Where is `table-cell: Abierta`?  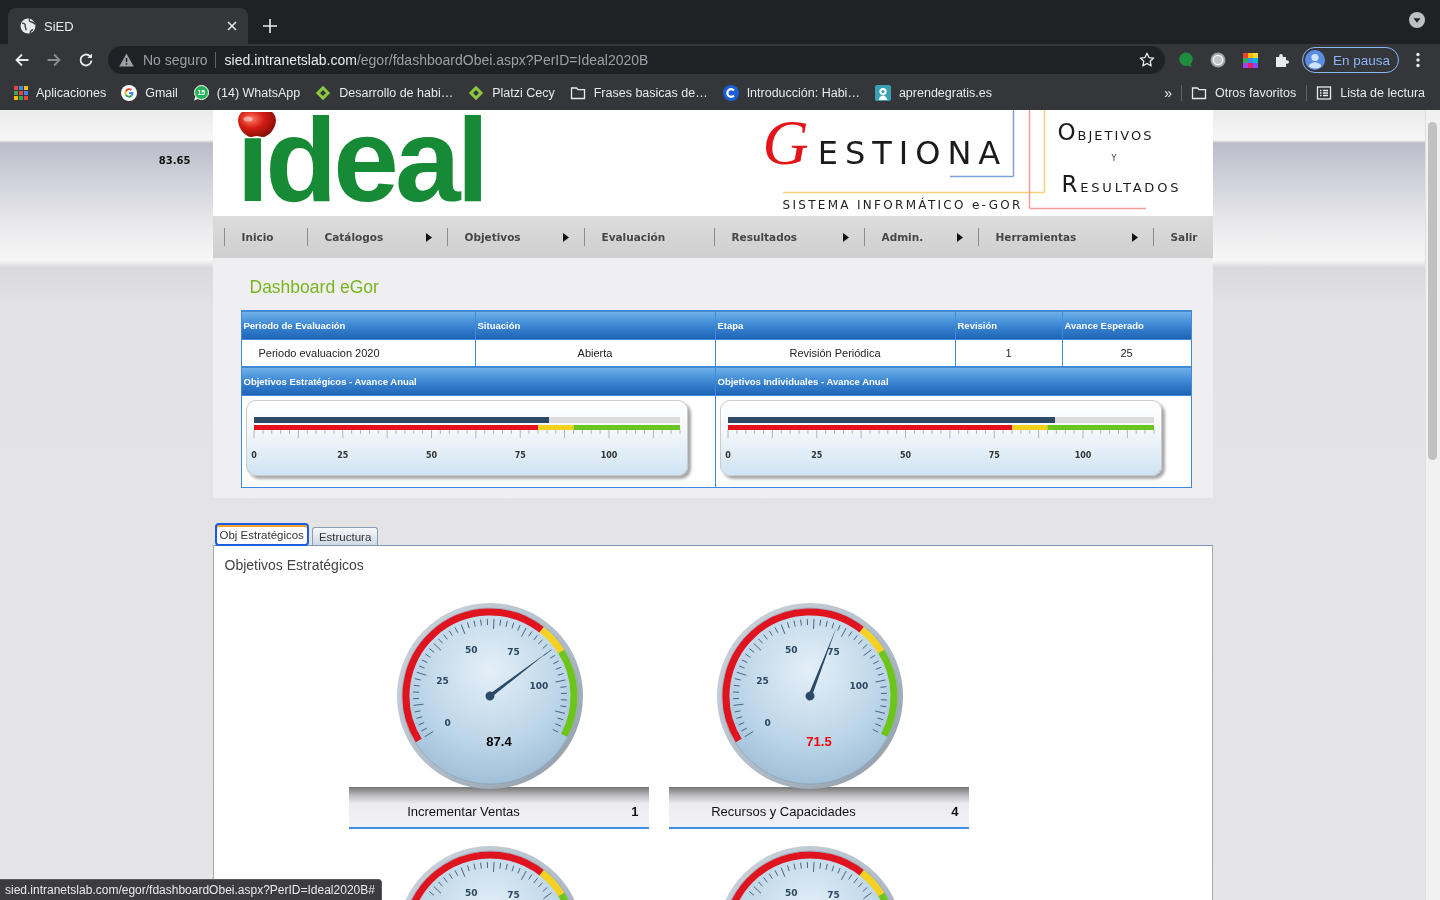
table-cell: Abierta is located at coordinates (595, 353).